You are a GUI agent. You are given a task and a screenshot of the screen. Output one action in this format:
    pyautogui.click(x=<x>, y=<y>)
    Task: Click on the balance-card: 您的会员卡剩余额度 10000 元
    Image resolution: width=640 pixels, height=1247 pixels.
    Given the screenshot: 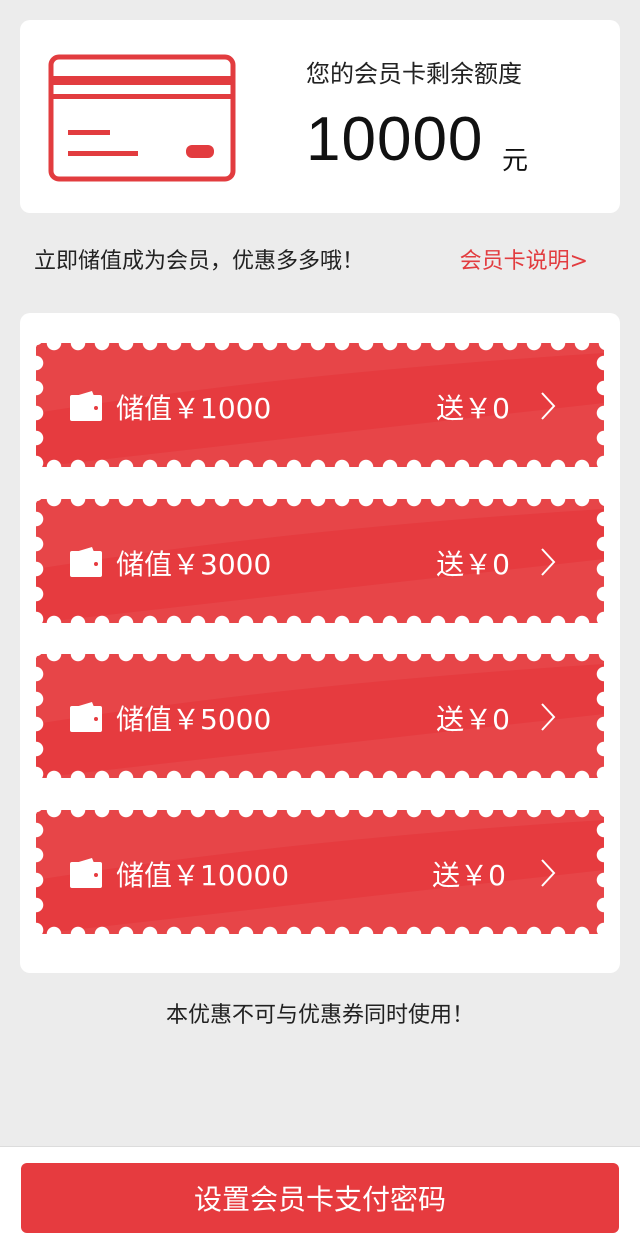 What is the action you would take?
    pyautogui.click(x=320, y=116)
    